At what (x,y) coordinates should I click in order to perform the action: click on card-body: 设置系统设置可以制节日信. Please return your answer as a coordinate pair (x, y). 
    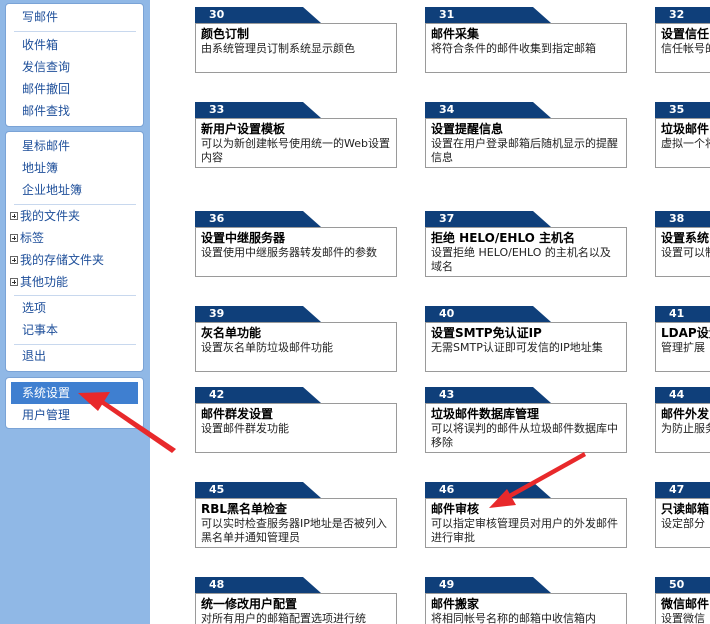
    Looking at the image, I should click on (682, 252).